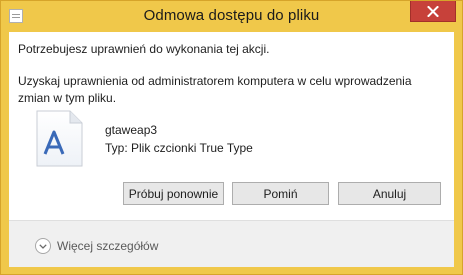 The width and height of the screenshot is (463, 275). Describe the element at coordinates (280, 193) in the screenshot. I see `skip-button: Pomiń` at that location.